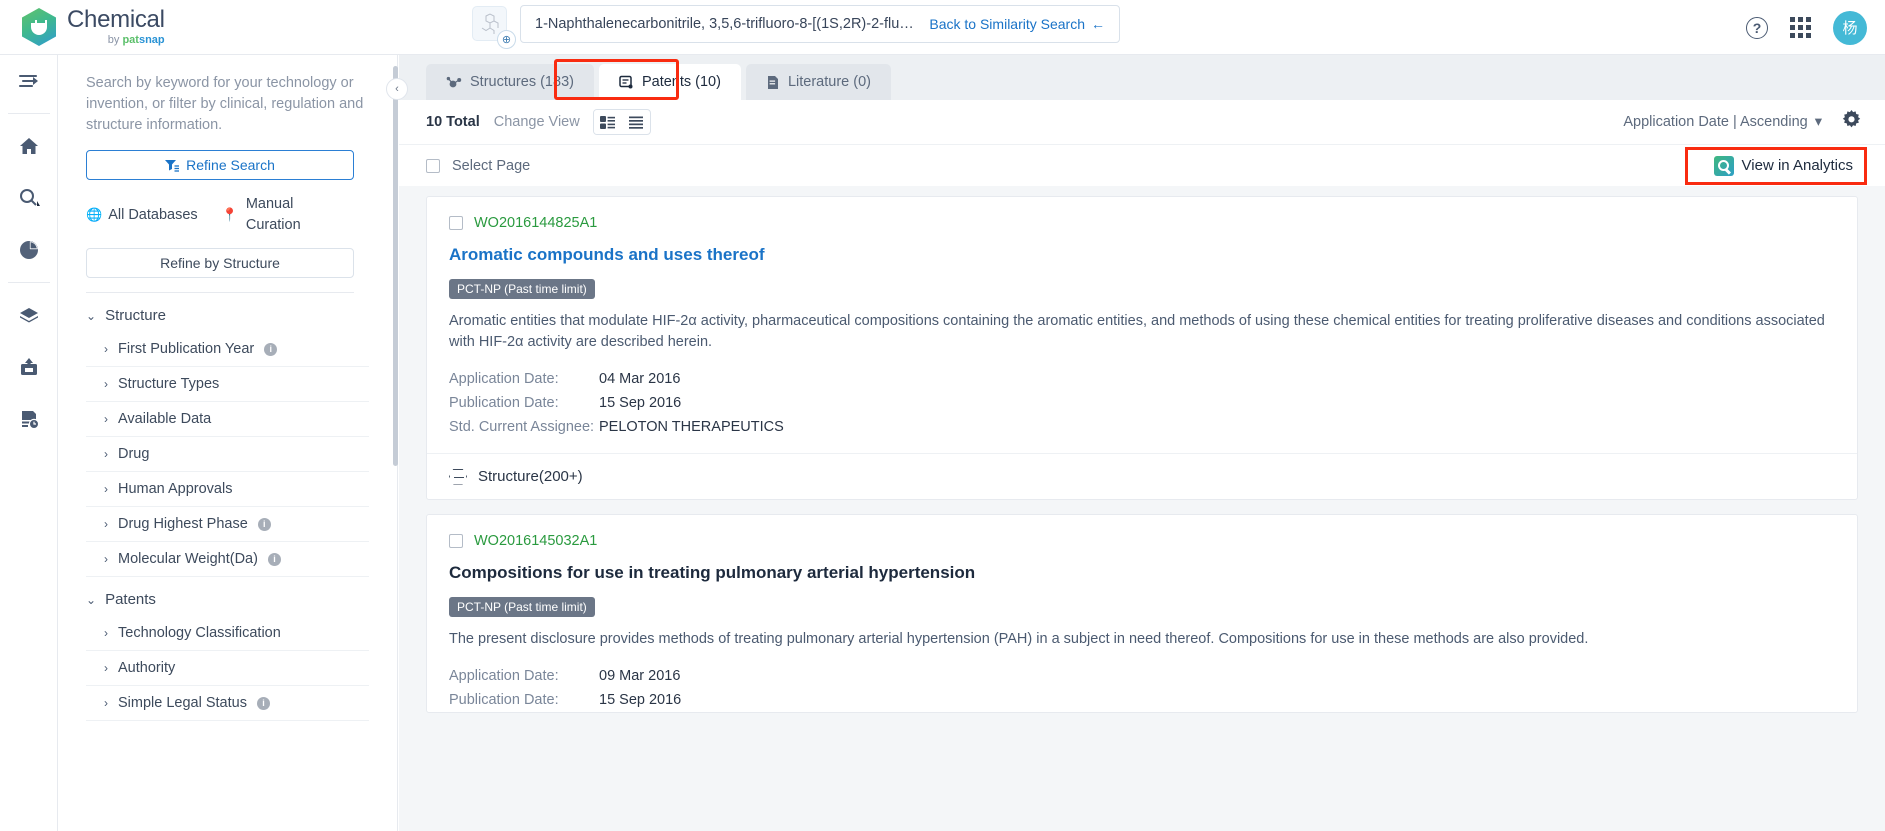  What do you see at coordinates (93, 27) in the screenshot?
I see `app-logo: Chemical by patsnap` at bounding box center [93, 27].